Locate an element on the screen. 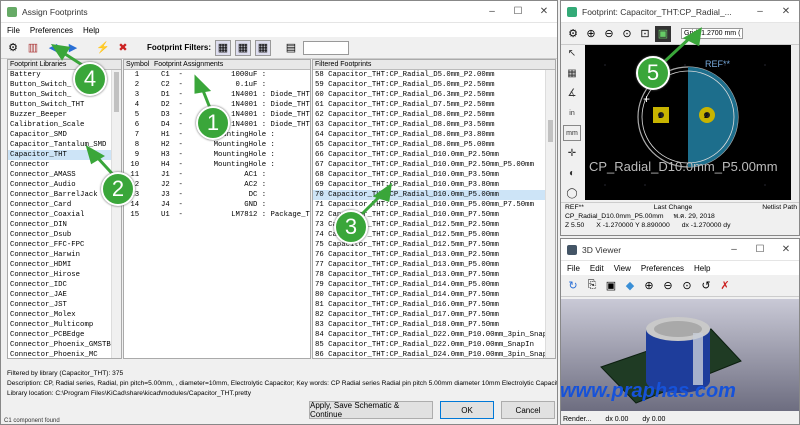  ok-button: OK is located at coordinates (467, 410).